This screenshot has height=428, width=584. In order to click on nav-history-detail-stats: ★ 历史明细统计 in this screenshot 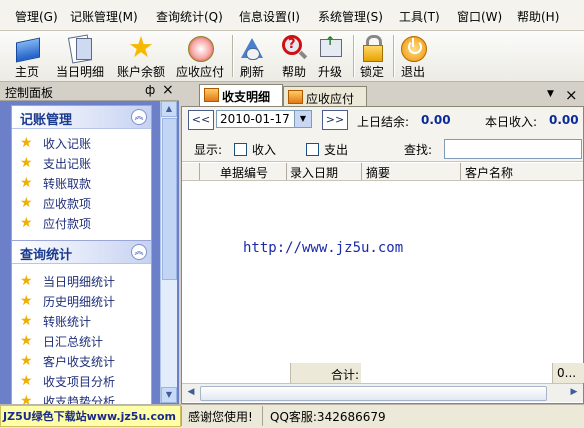, I will do `click(81, 301)`.